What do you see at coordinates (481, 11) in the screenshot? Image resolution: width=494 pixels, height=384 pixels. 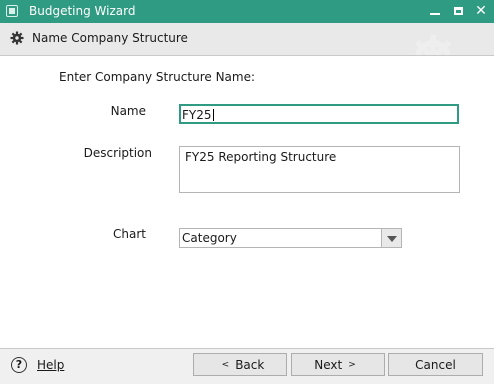 I see `close-button: ✕` at bounding box center [481, 11].